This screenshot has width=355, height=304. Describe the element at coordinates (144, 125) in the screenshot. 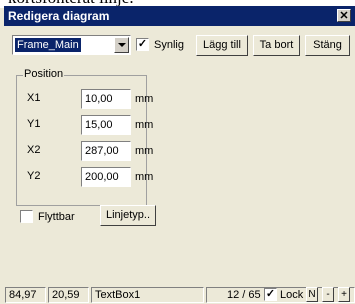

I see `y1-unit: mm` at that location.